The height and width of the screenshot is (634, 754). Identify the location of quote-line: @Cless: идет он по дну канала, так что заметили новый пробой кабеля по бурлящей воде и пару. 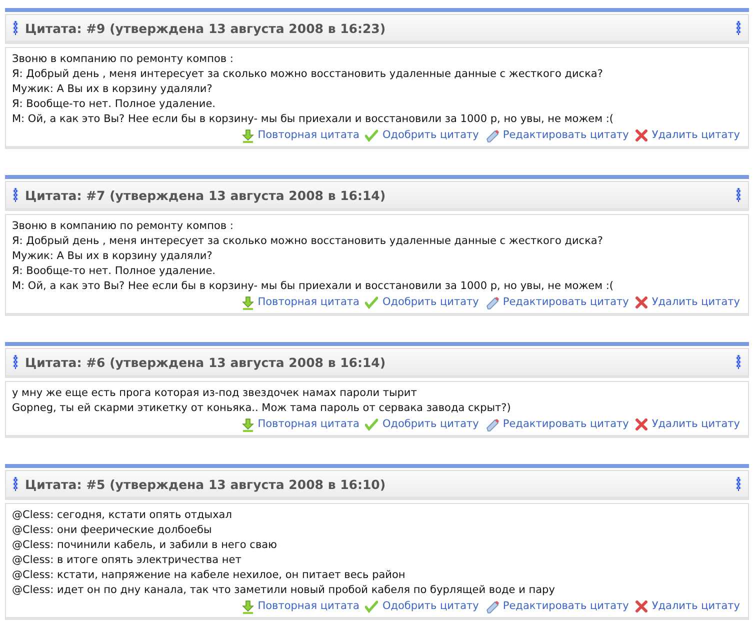
(284, 590).